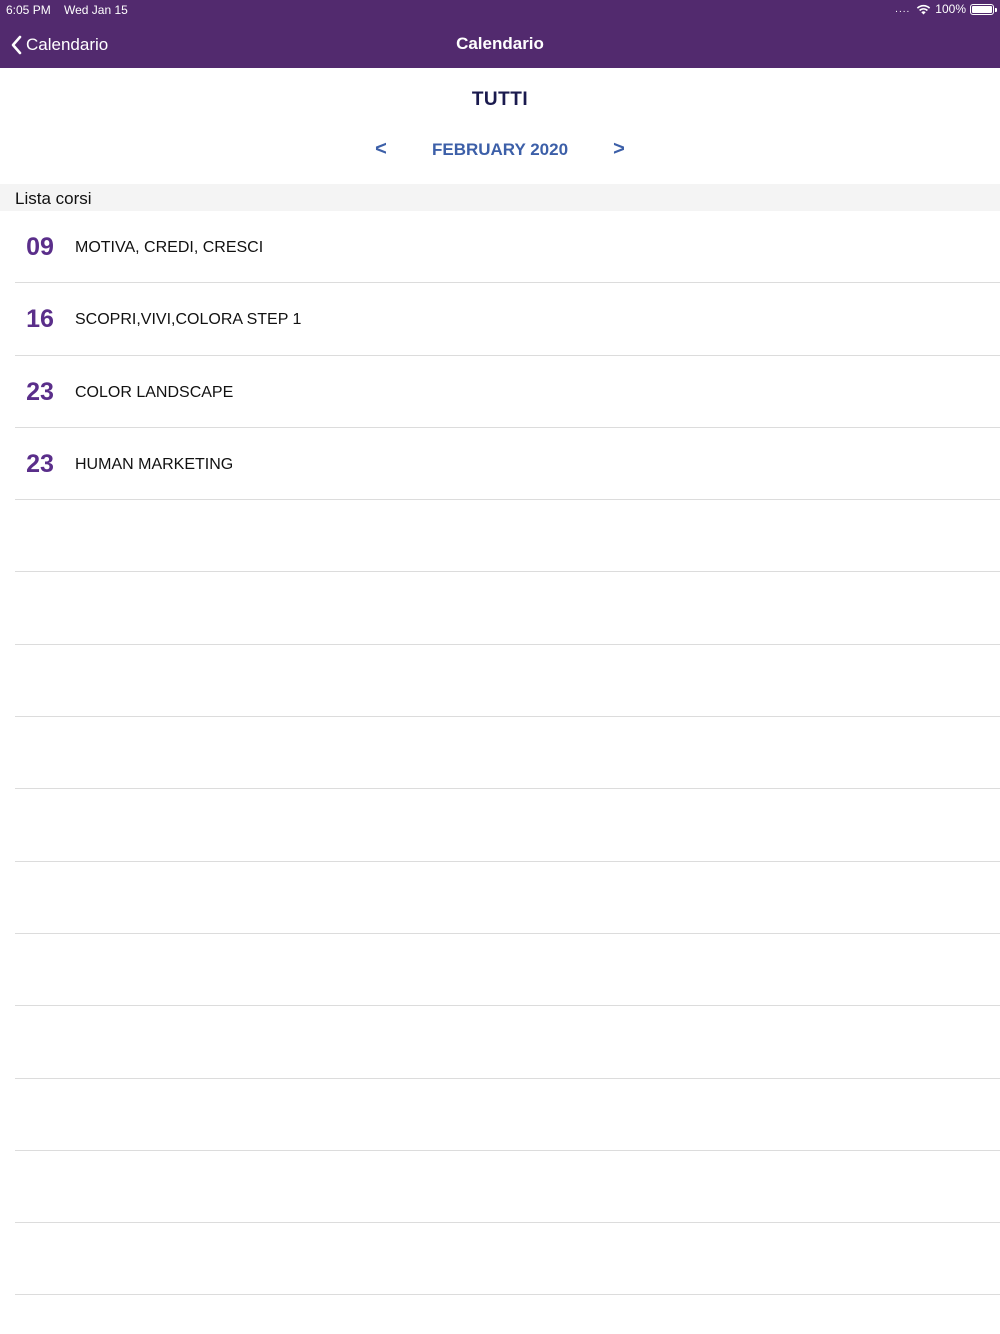  I want to click on course-row: 23 HUMAN MARKETING, so click(500, 464).